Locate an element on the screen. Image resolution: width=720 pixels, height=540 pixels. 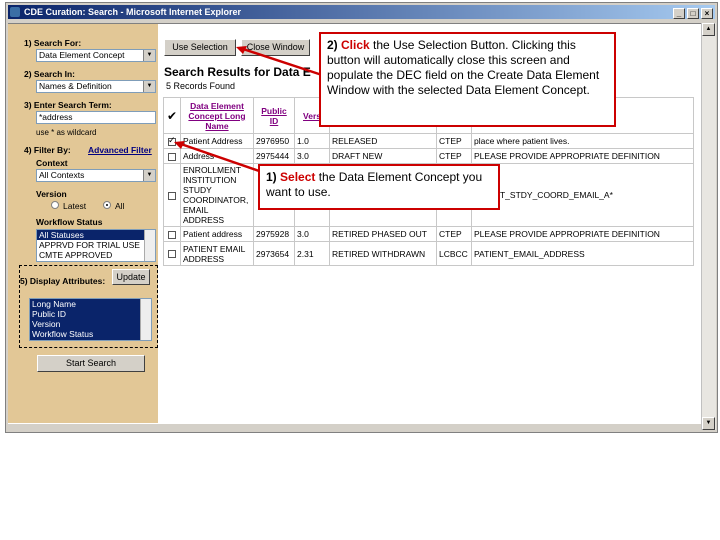
check-header: ✔ is located at coordinates (172, 115).